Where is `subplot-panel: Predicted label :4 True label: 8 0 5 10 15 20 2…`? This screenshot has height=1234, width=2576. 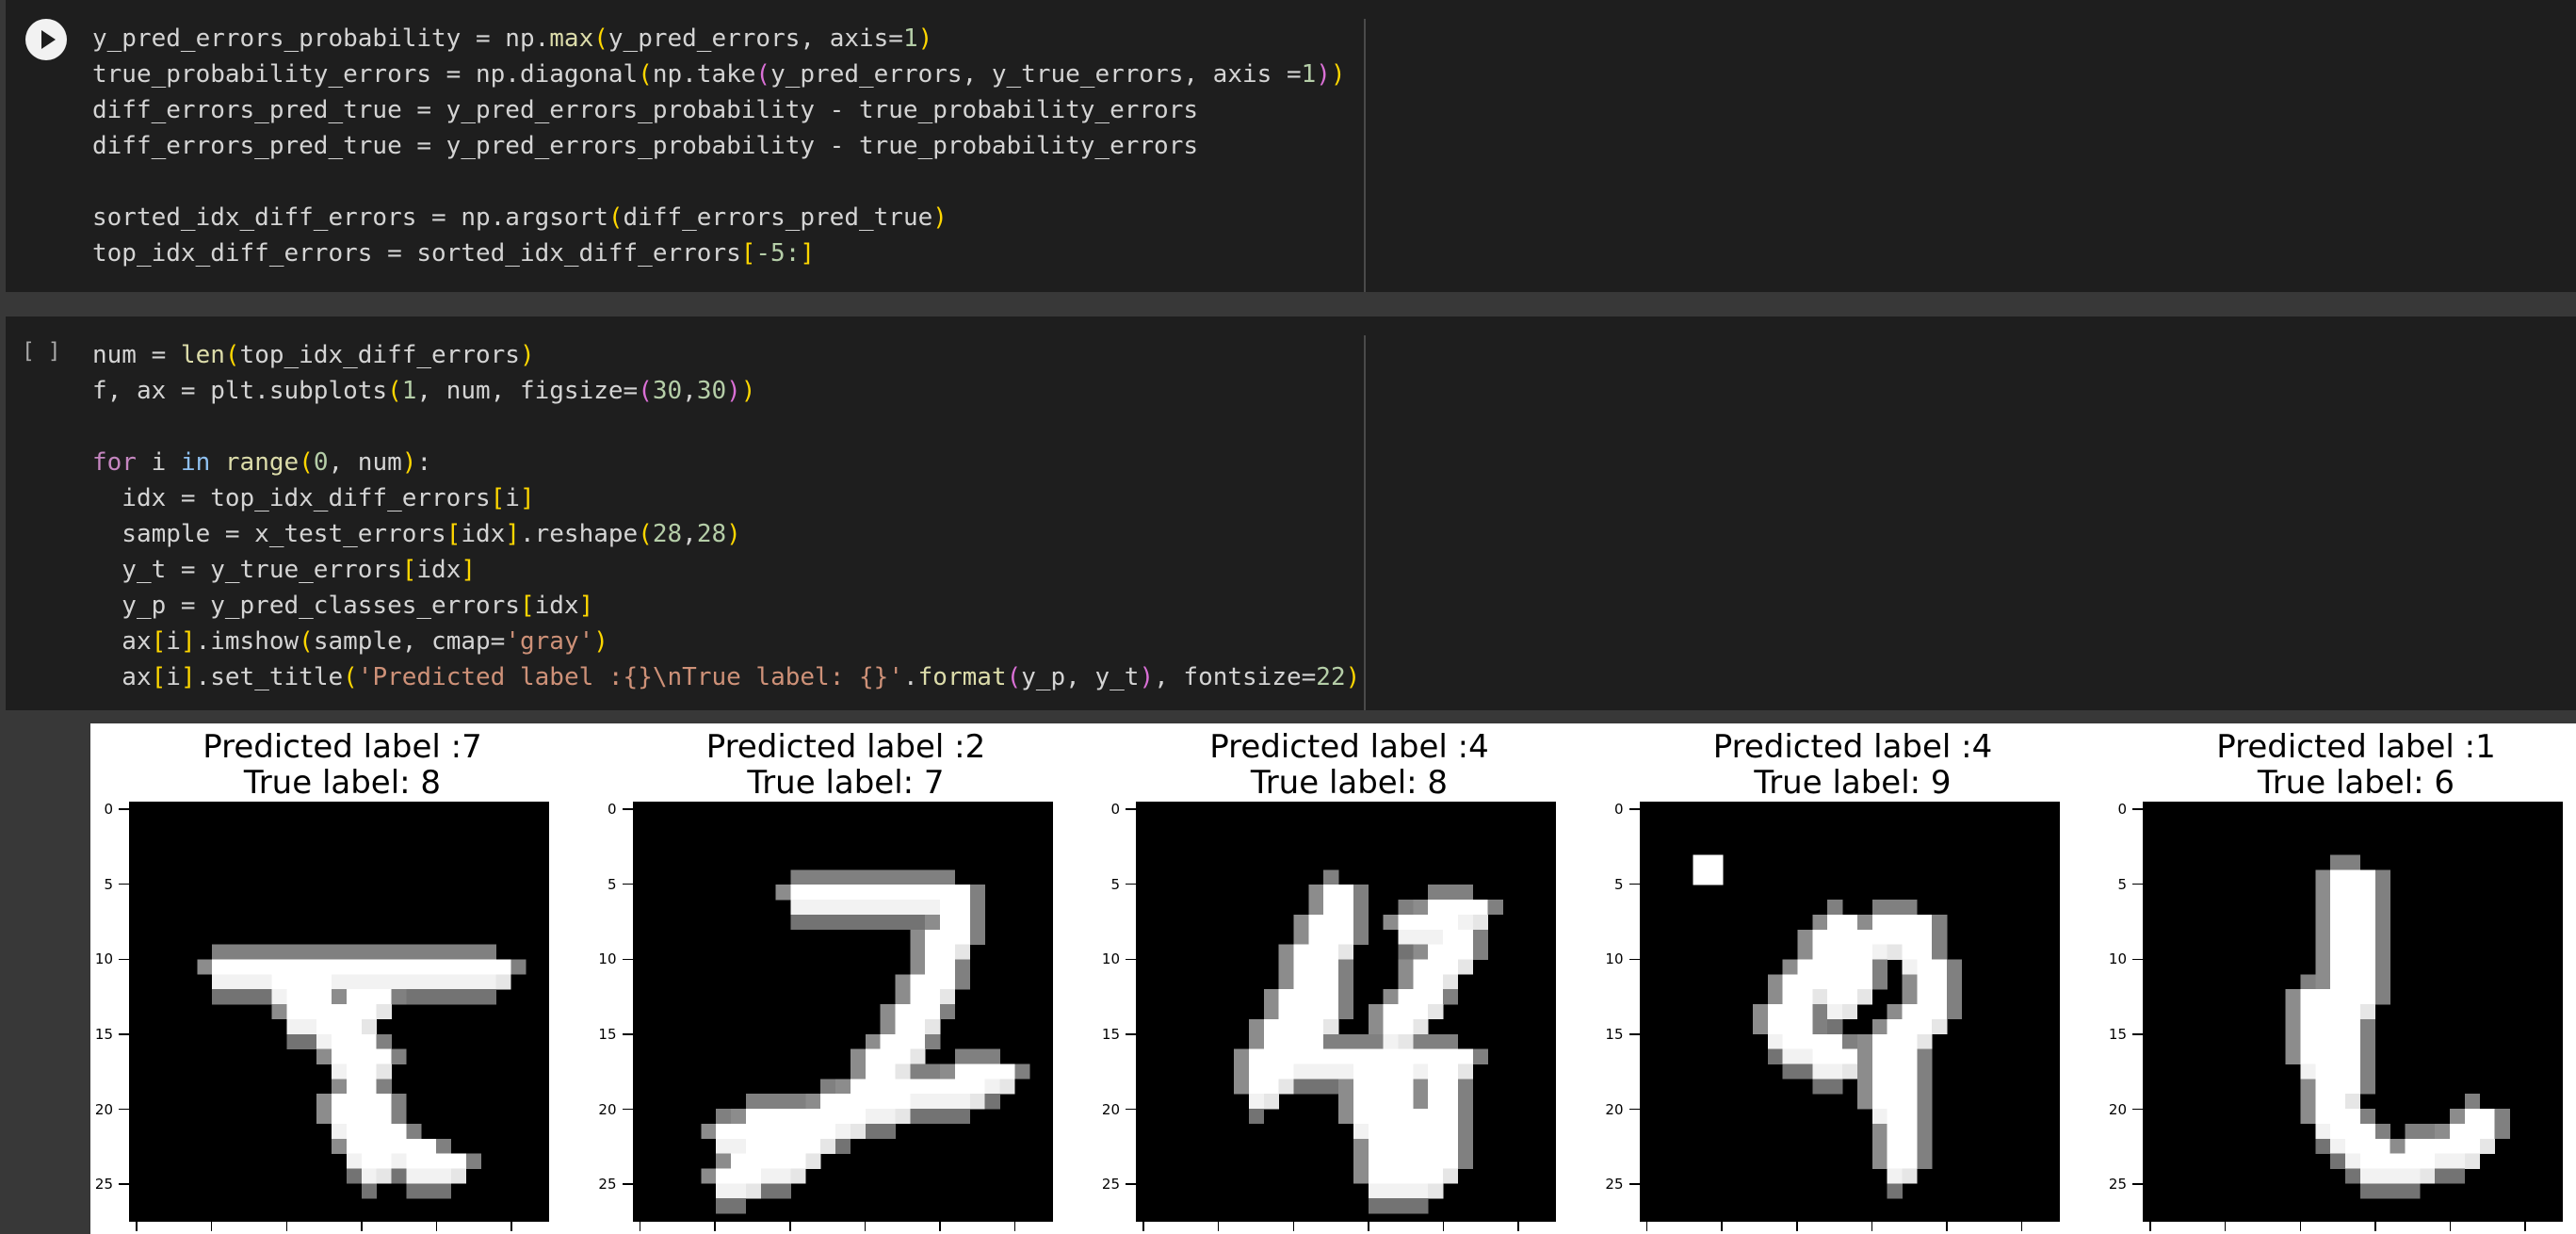
subplot-panel: Predicted label :4 True label: 8 0 5 10 15 20 2… is located at coordinates (1349, 979).